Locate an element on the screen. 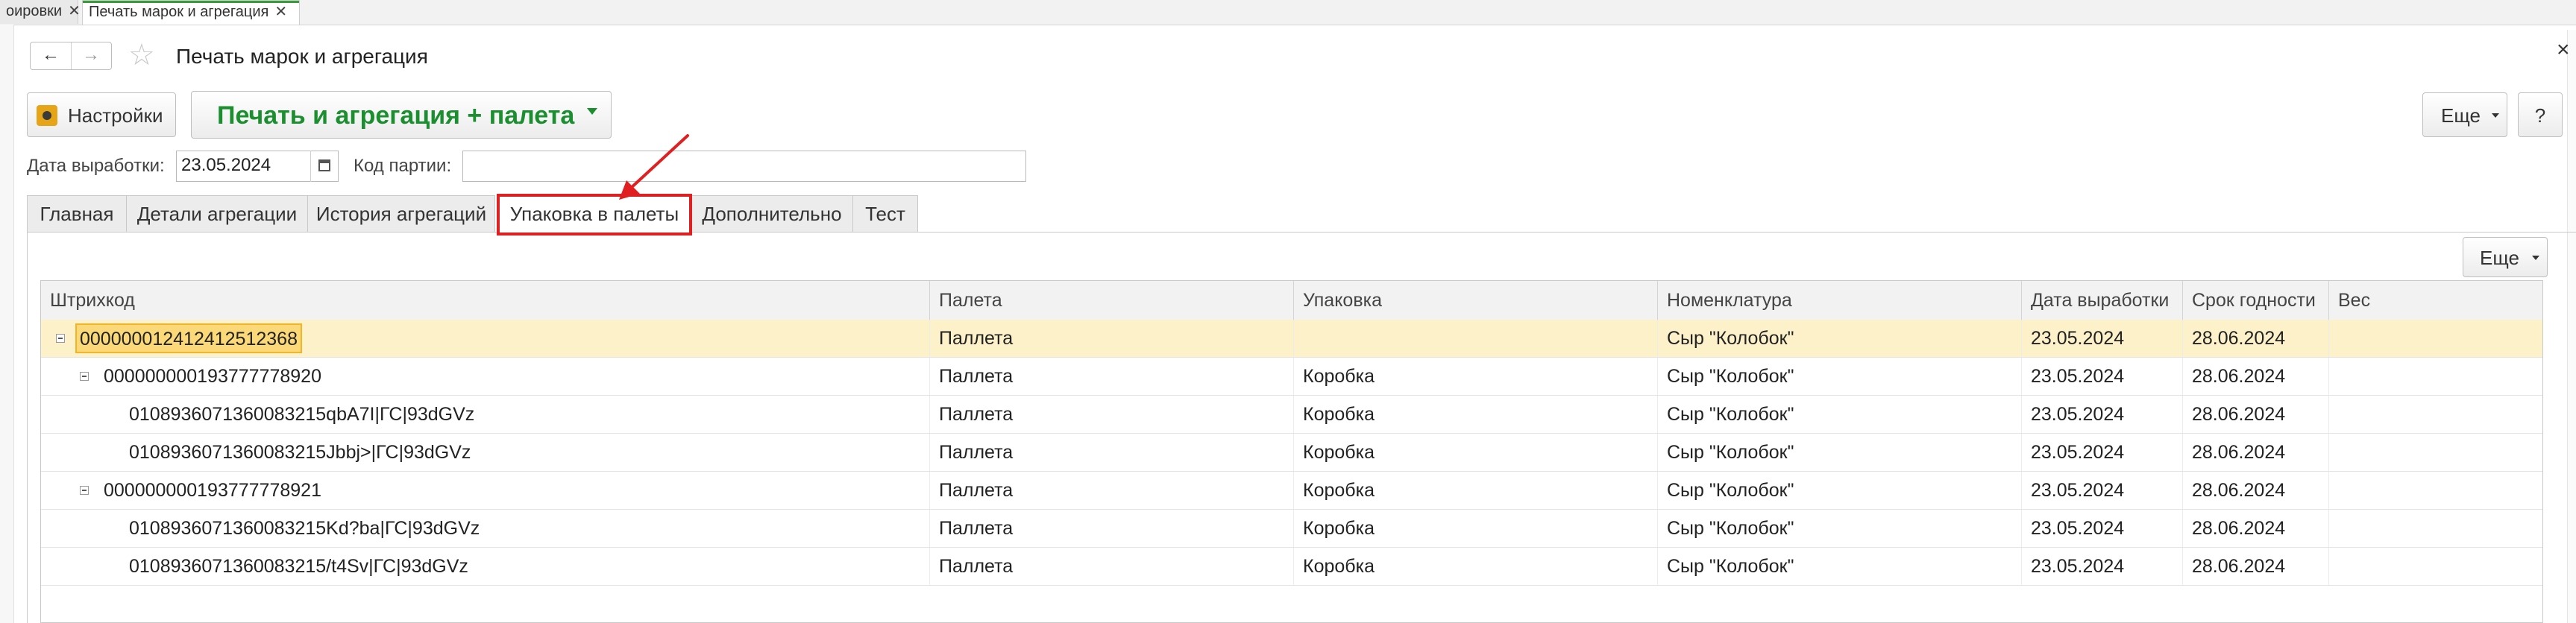  star-icon: ☆ is located at coordinates (142, 55).